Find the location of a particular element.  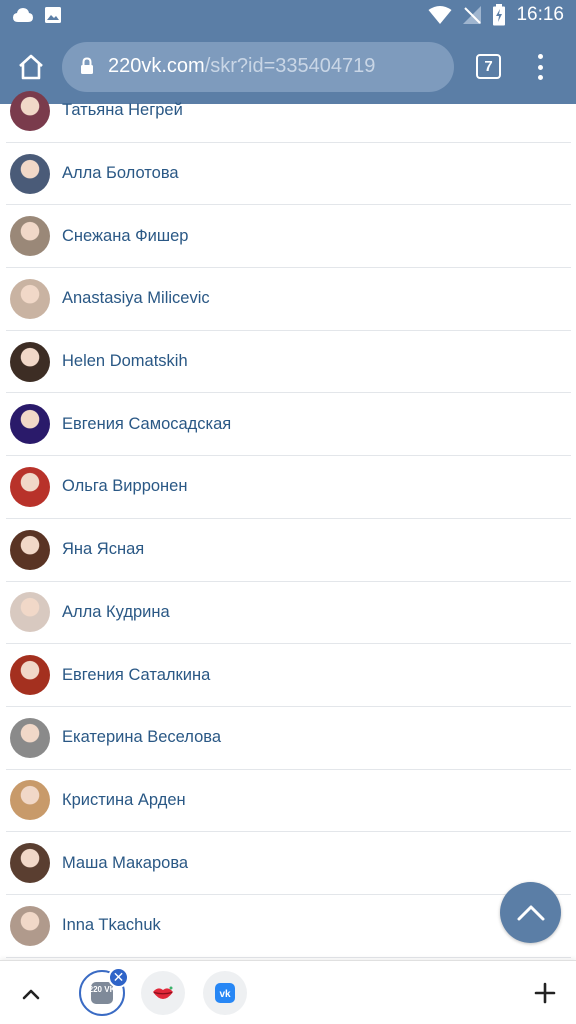

list-item: Inna Tkachuk is located at coordinates (288, 926).